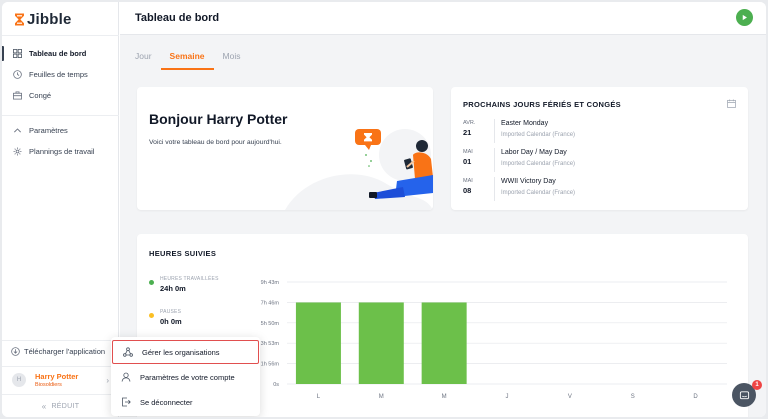 The width and height of the screenshot is (768, 419). Describe the element at coordinates (183, 253) in the screenshot. I see `tracked-hours-title: HEURES SUIVIES` at that location.